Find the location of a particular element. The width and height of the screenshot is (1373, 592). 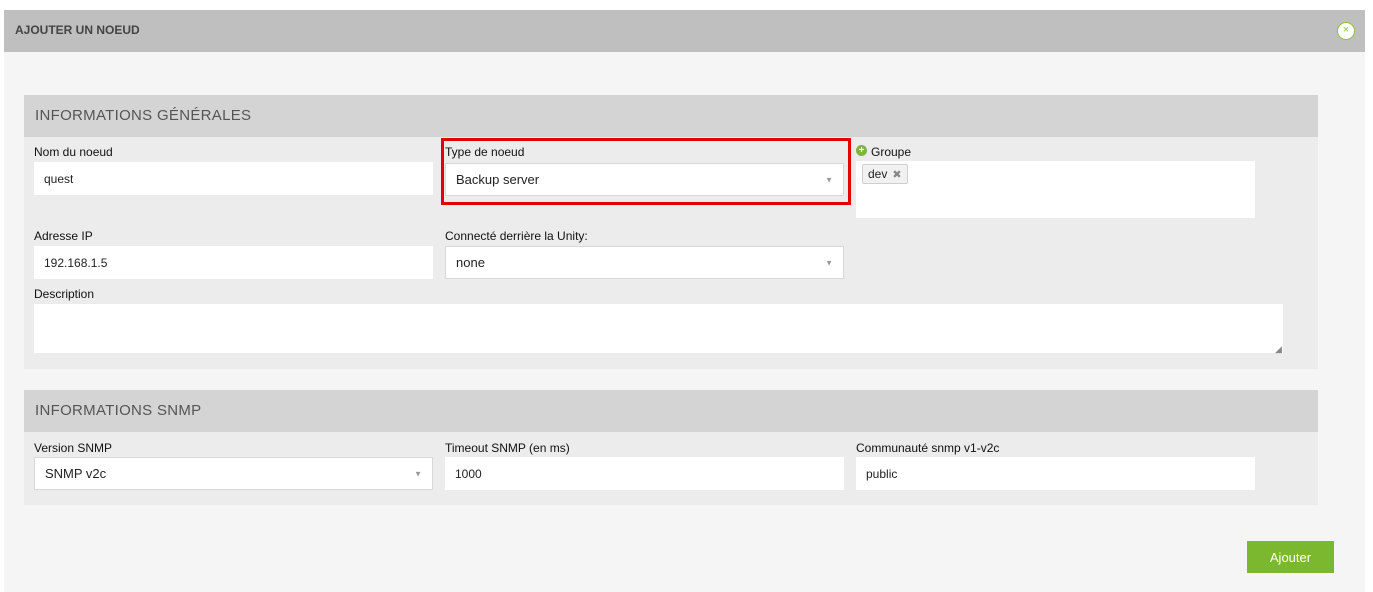

node-type-select: Backup server ▼ is located at coordinates (644, 179).